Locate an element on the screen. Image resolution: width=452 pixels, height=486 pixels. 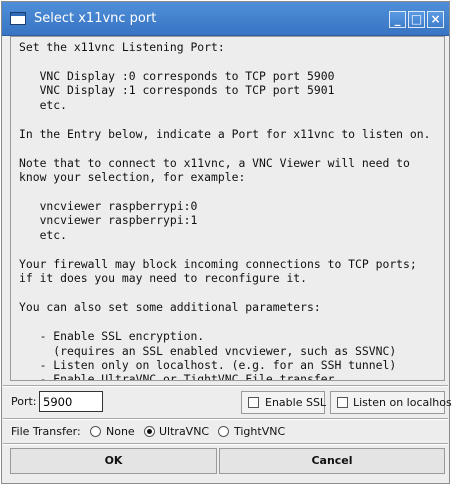
close-button: × is located at coordinates (435, 19).